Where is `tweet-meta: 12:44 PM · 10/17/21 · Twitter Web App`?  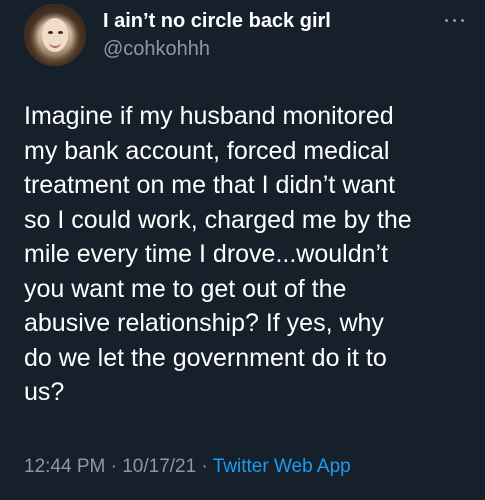
tweet-meta: 12:44 PM · 10/17/21 · Twitter Web App is located at coordinates (187, 467).